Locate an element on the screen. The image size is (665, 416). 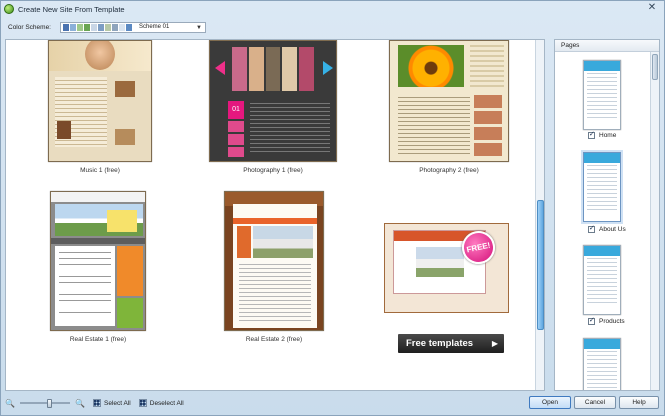
help-button: Help is located at coordinates (639, 402).